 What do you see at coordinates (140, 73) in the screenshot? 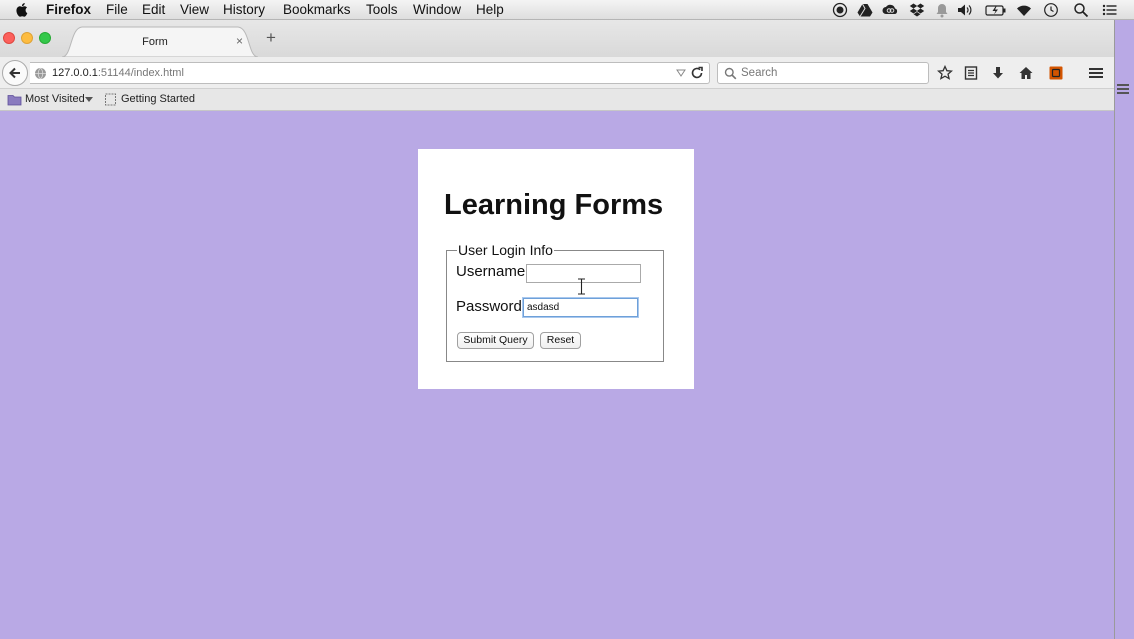
I see `url-path: :51144/index.html` at bounding box center [140, 73].